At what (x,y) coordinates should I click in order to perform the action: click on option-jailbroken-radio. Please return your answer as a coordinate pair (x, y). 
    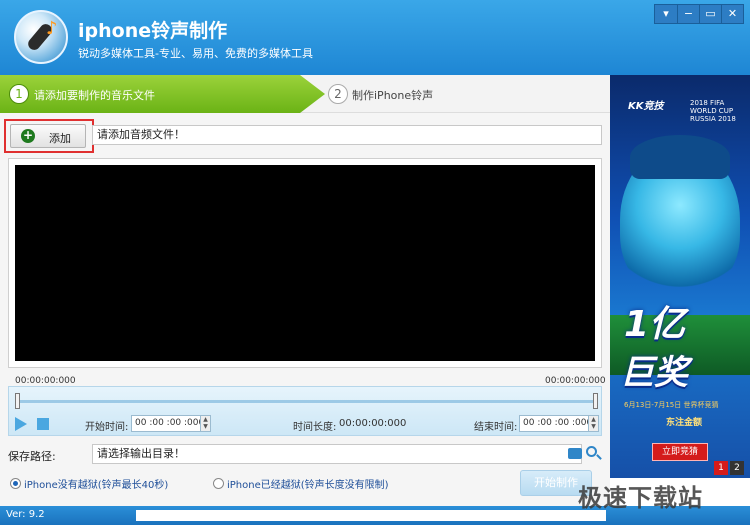
    Looking at the image, I should click on (218, 483).